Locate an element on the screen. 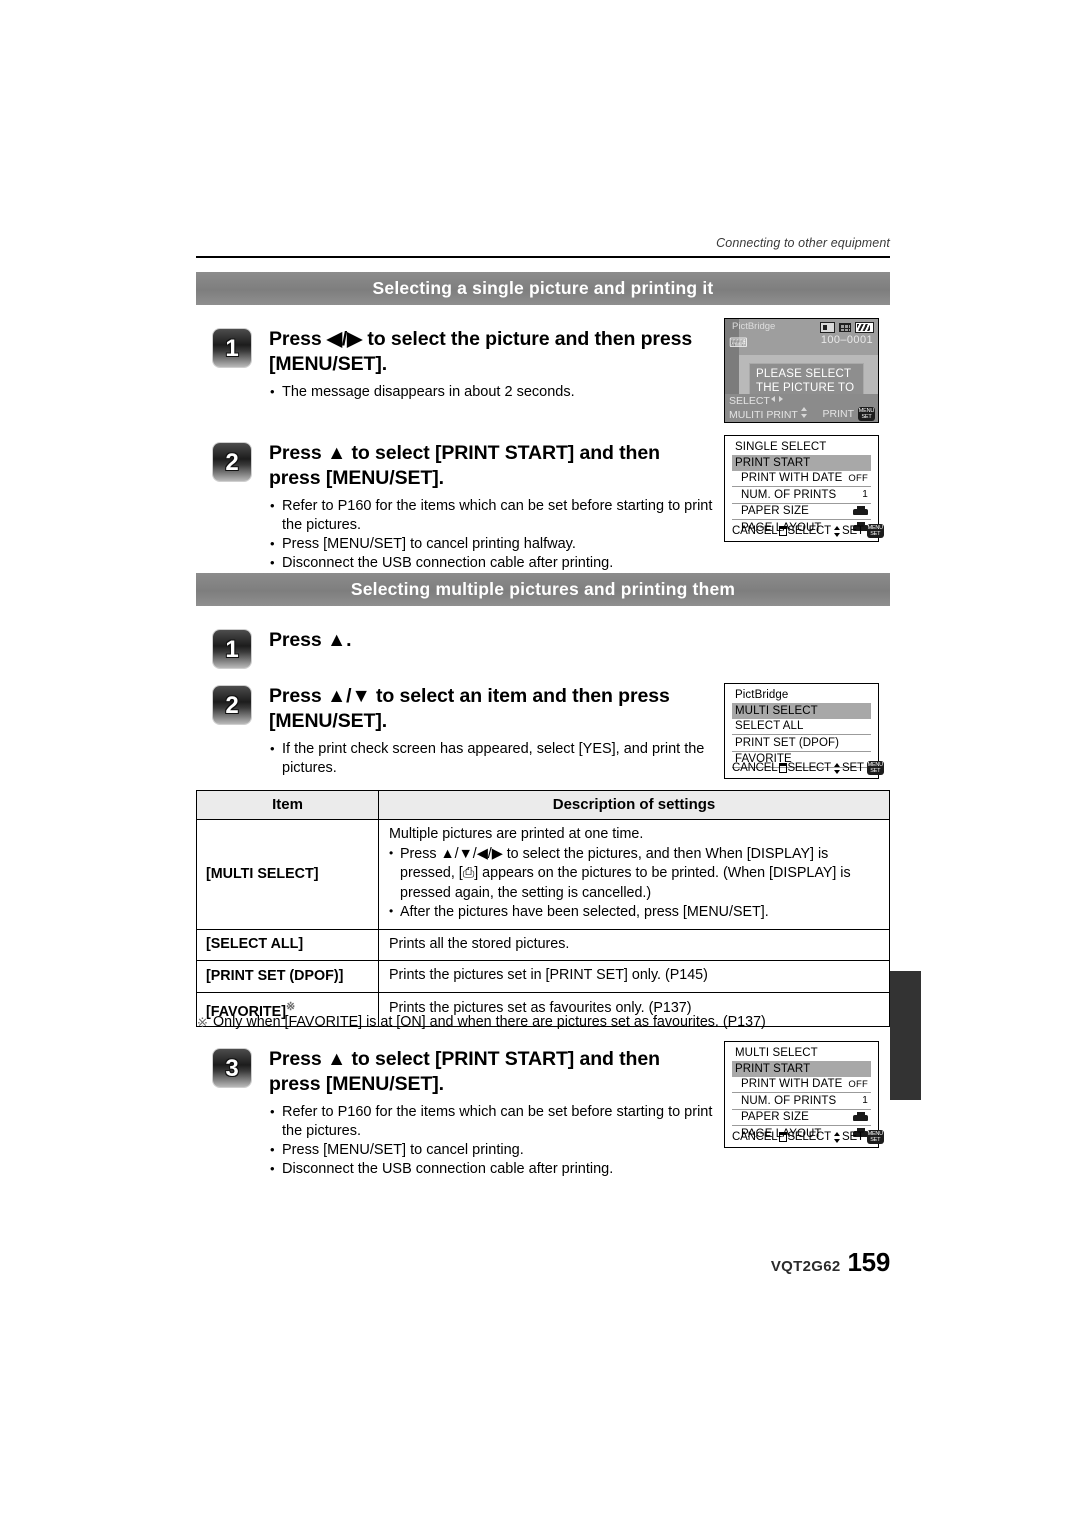  printer-icon: ⌨ is located at coordinates (738, 342).